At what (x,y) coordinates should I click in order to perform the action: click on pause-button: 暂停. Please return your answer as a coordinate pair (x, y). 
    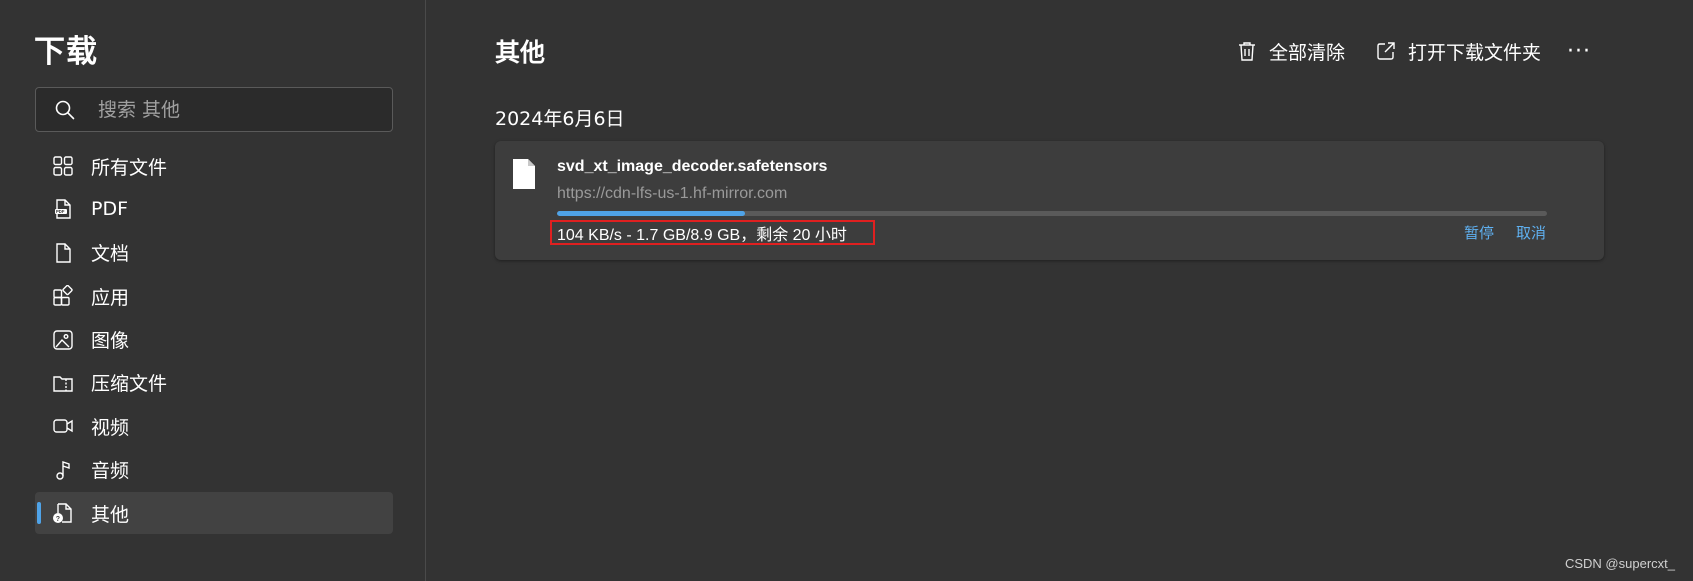
    Looking at the image, I should click on (1479, 232).